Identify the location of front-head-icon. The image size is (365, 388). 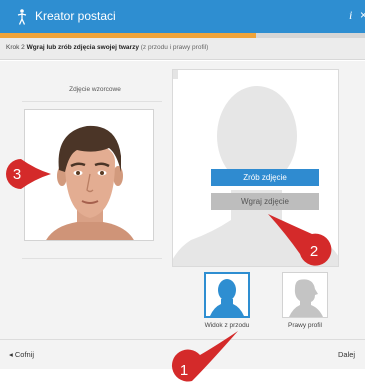
(227, 295).